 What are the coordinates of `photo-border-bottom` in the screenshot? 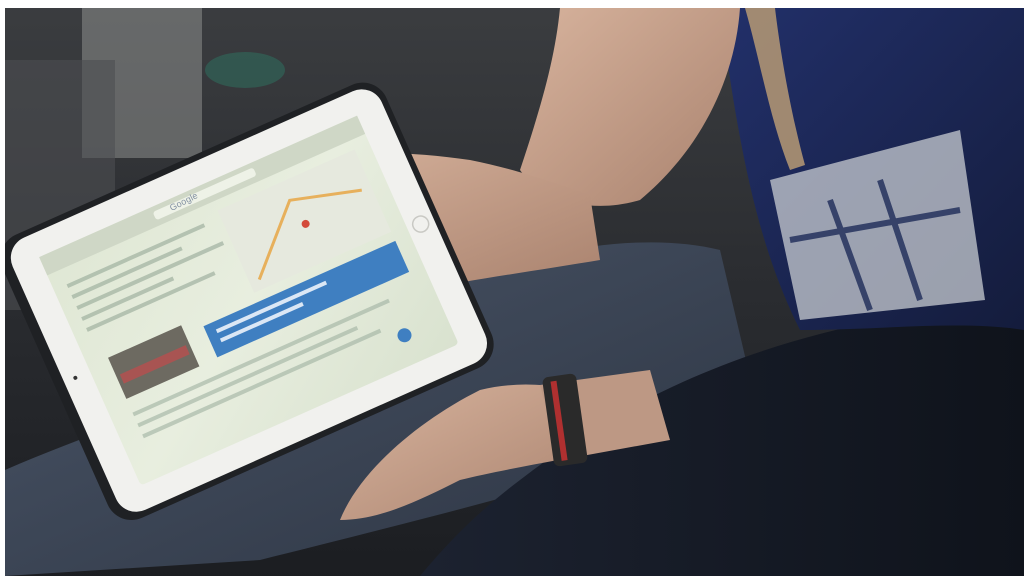 It's located at (513, 579).